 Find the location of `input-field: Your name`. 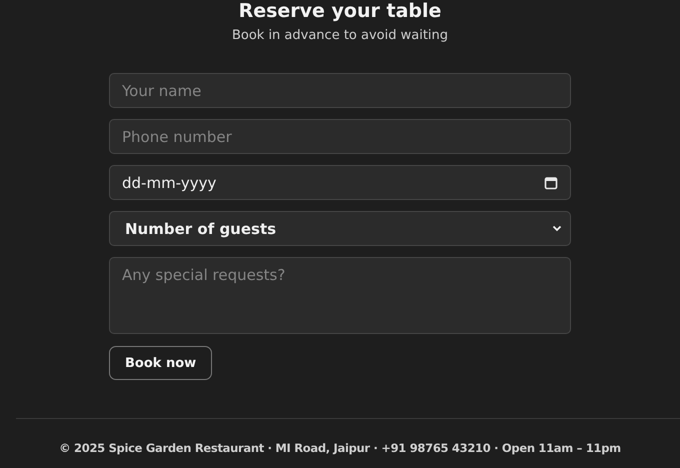

input-field: Your name is located at coordinates (340, 90).